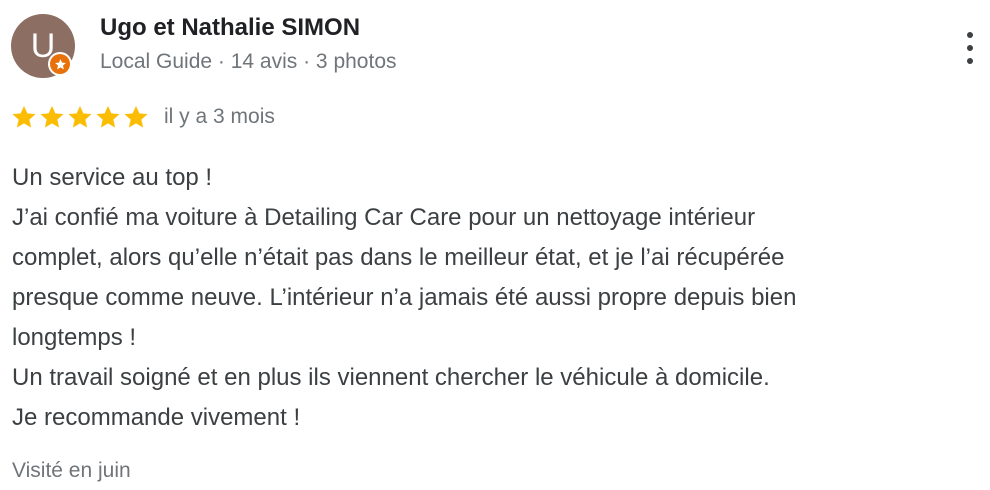  I want to click on reviewer-meta: Local Guide · 14 avis · 3 photos, so click(248, 61).